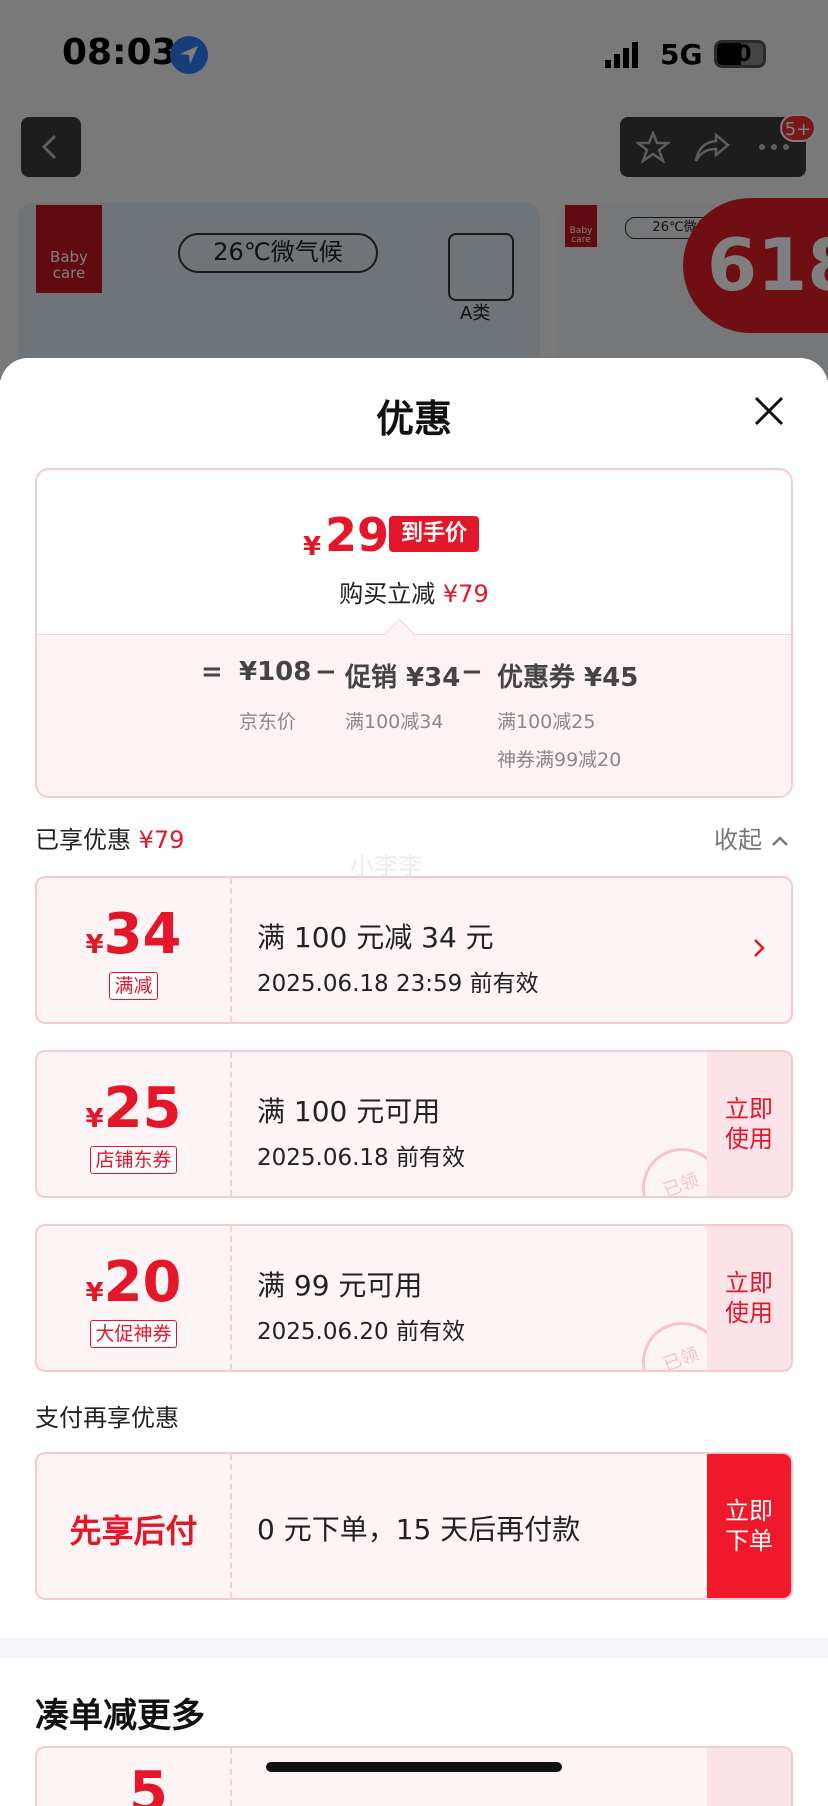  I want to click on pay-later-desc: 0 元下单，15 天后再付款, so click(419, 1529).